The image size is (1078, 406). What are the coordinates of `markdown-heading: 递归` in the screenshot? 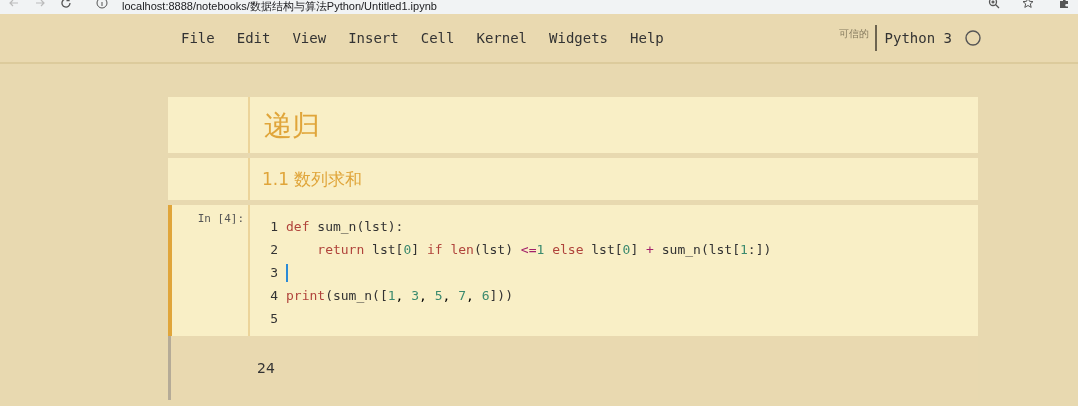 It's located at (292, 126).